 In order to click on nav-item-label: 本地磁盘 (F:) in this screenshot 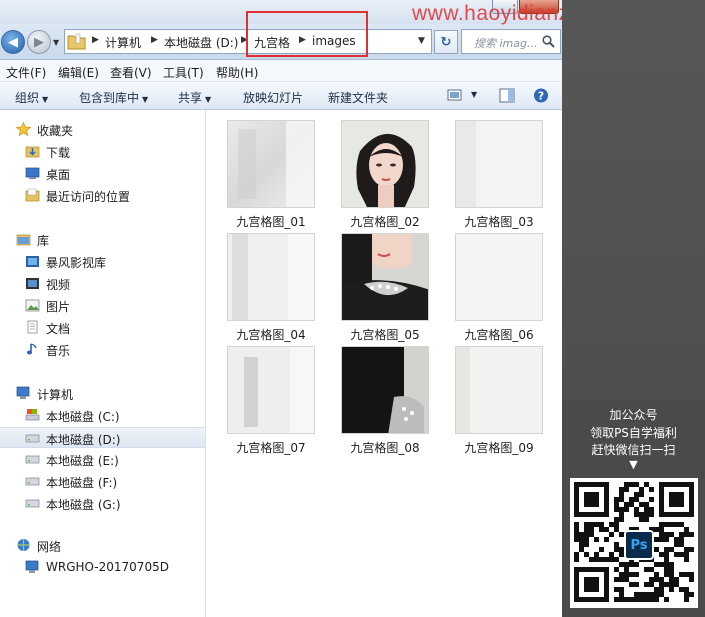, I will do `click(82, 483)`.